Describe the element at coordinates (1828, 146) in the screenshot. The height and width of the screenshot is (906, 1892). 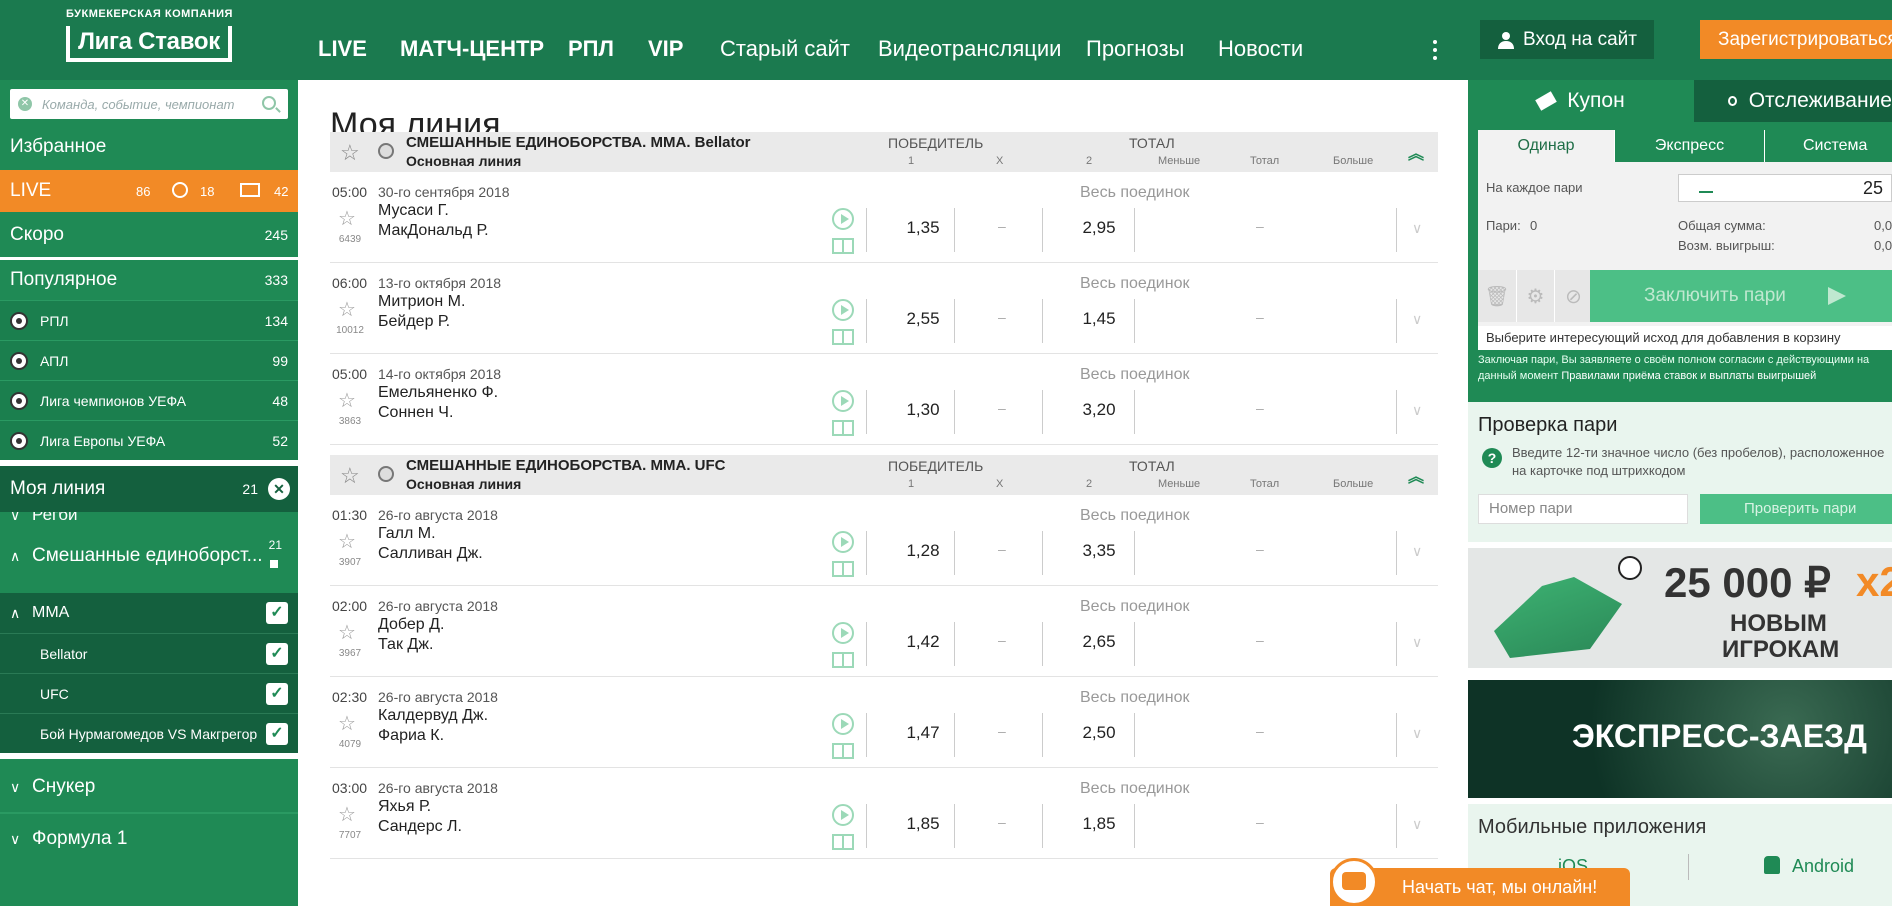
I see `tab-system: Система` at that location.